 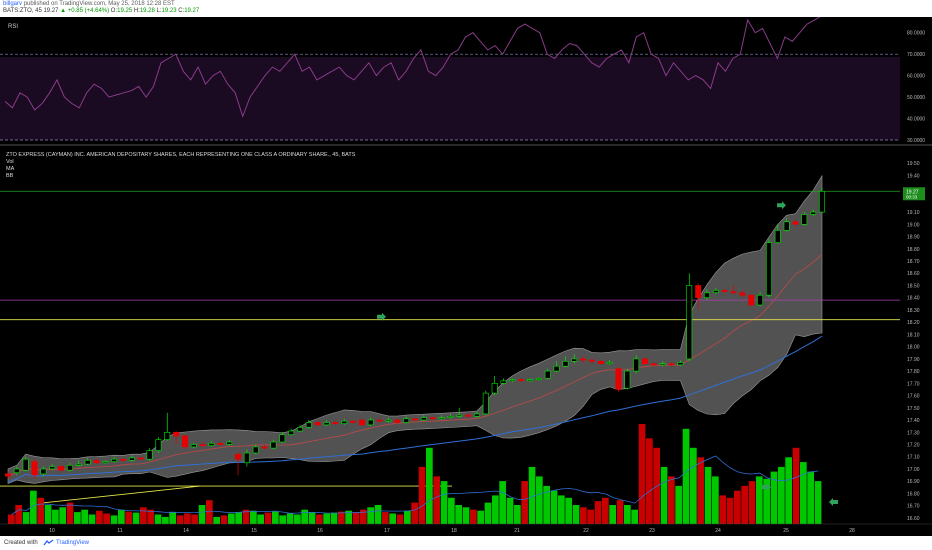 What do you see at coordinates (913, 507) in the screenshot?
I see `price-tick-label: 16.70` at bounding box center [913, 507].